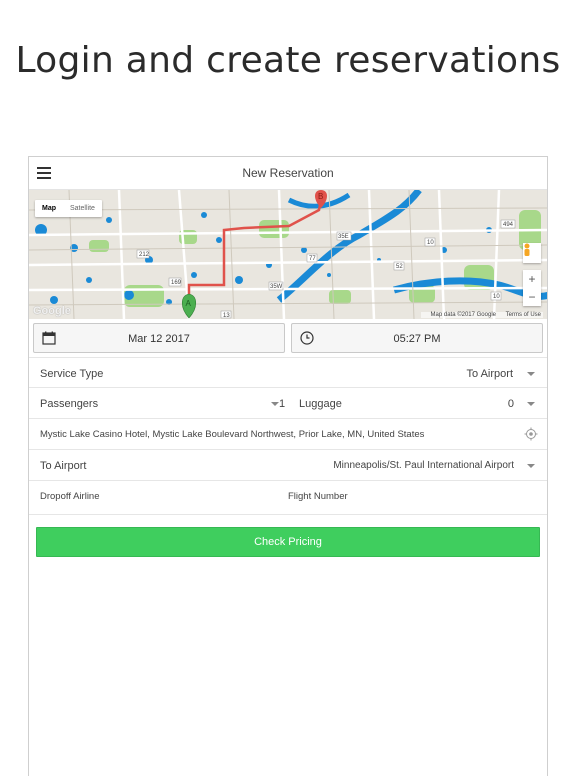 The image size is (576, 776). I want to click on zoom-out-button: −, so click(532, 297).